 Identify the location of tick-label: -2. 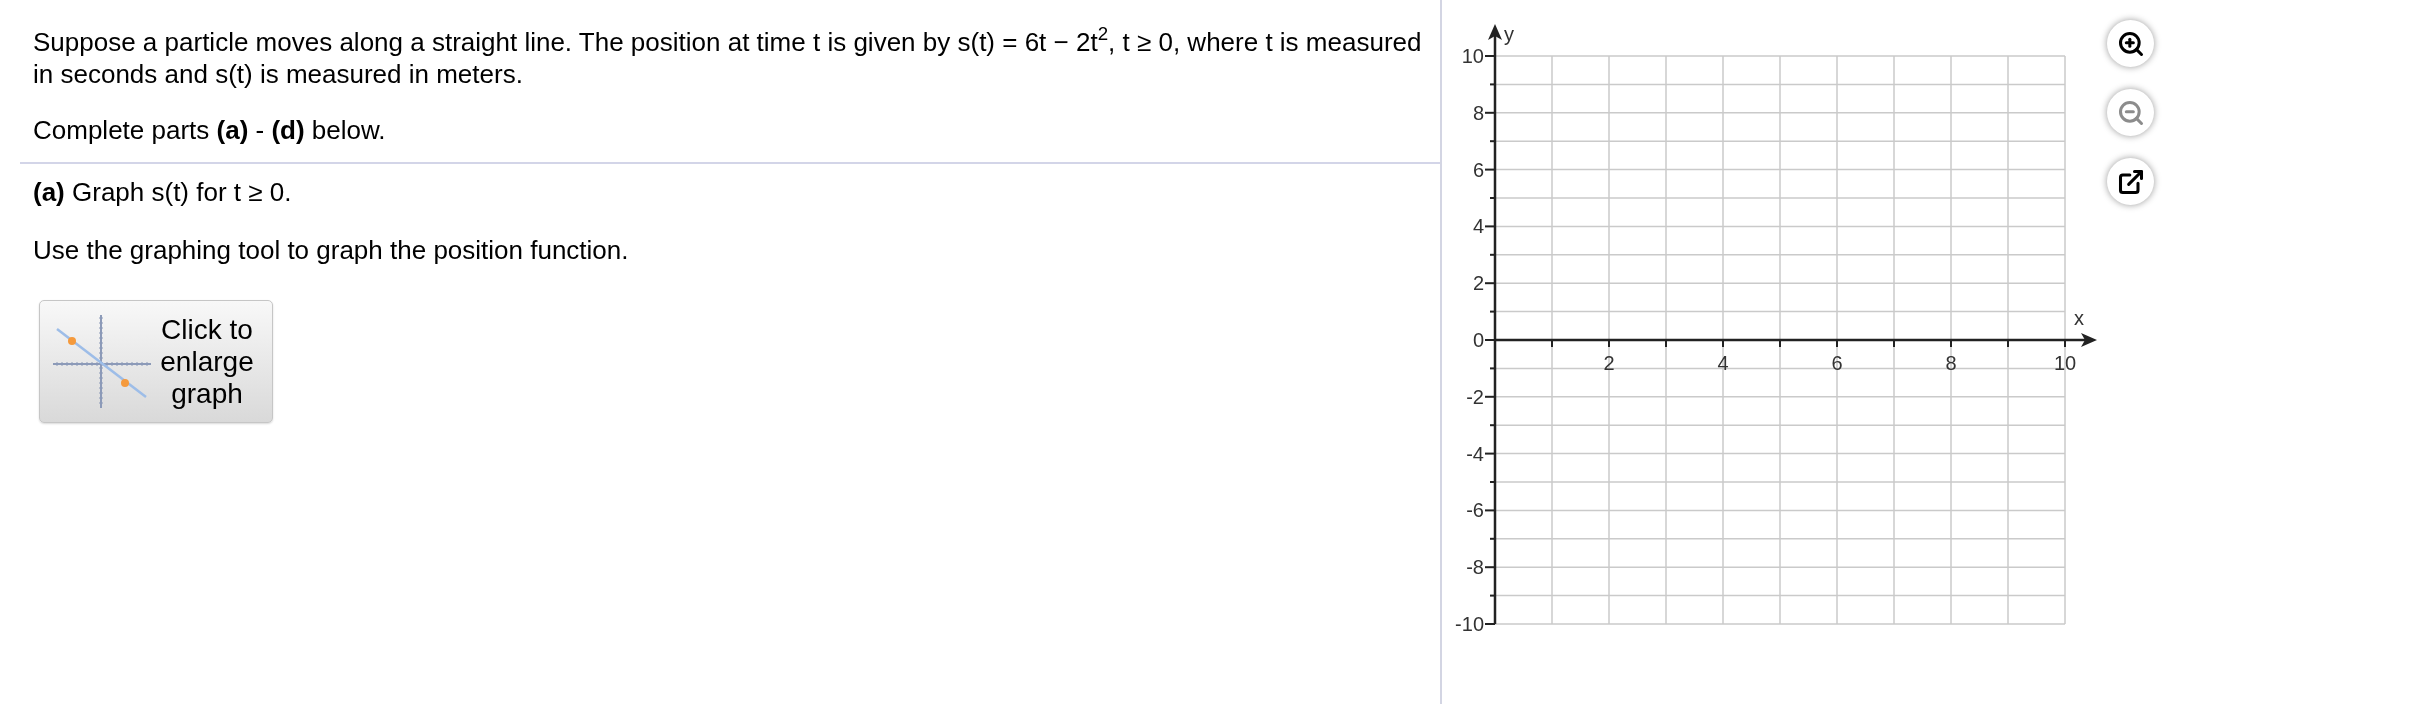
(1475, 396).